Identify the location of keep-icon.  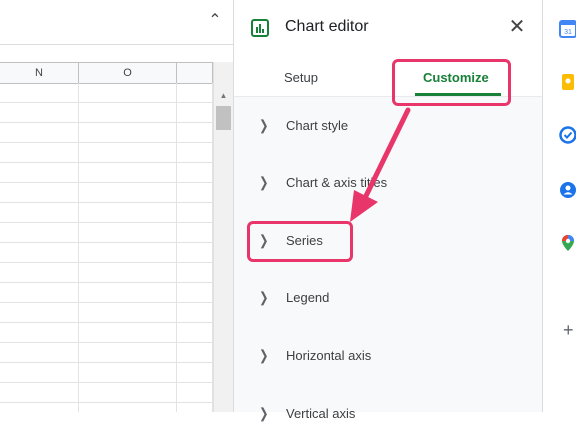
(567, 82).